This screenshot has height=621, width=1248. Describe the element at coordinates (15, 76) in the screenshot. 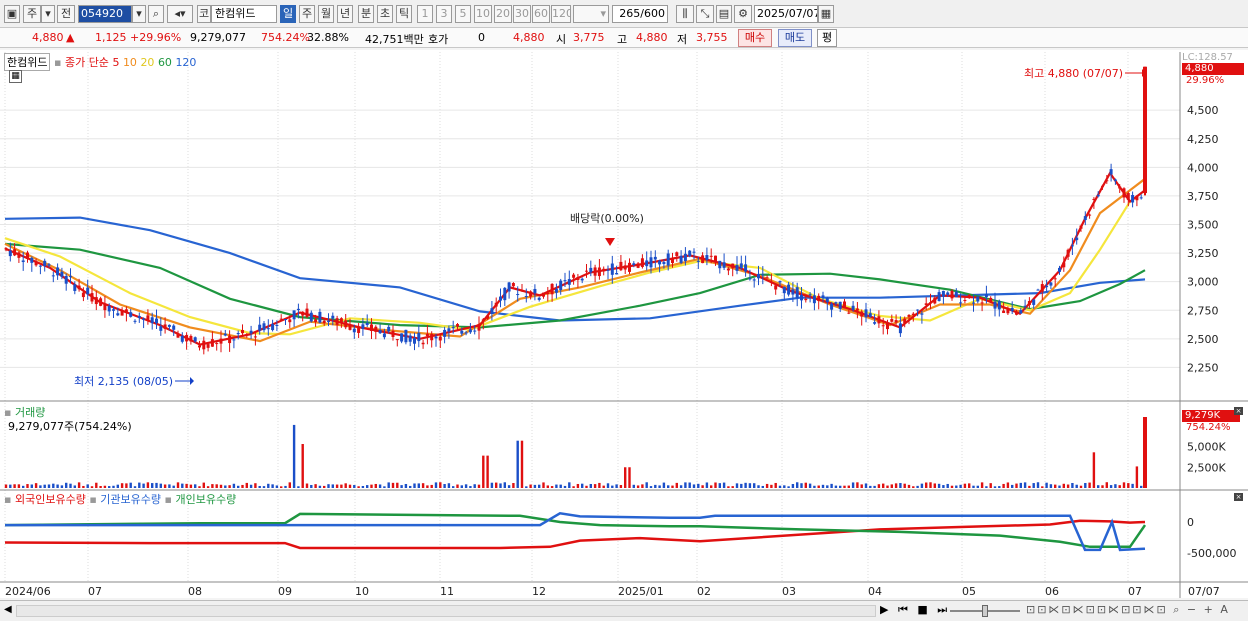

I see `table-icon: ▦` at that location.